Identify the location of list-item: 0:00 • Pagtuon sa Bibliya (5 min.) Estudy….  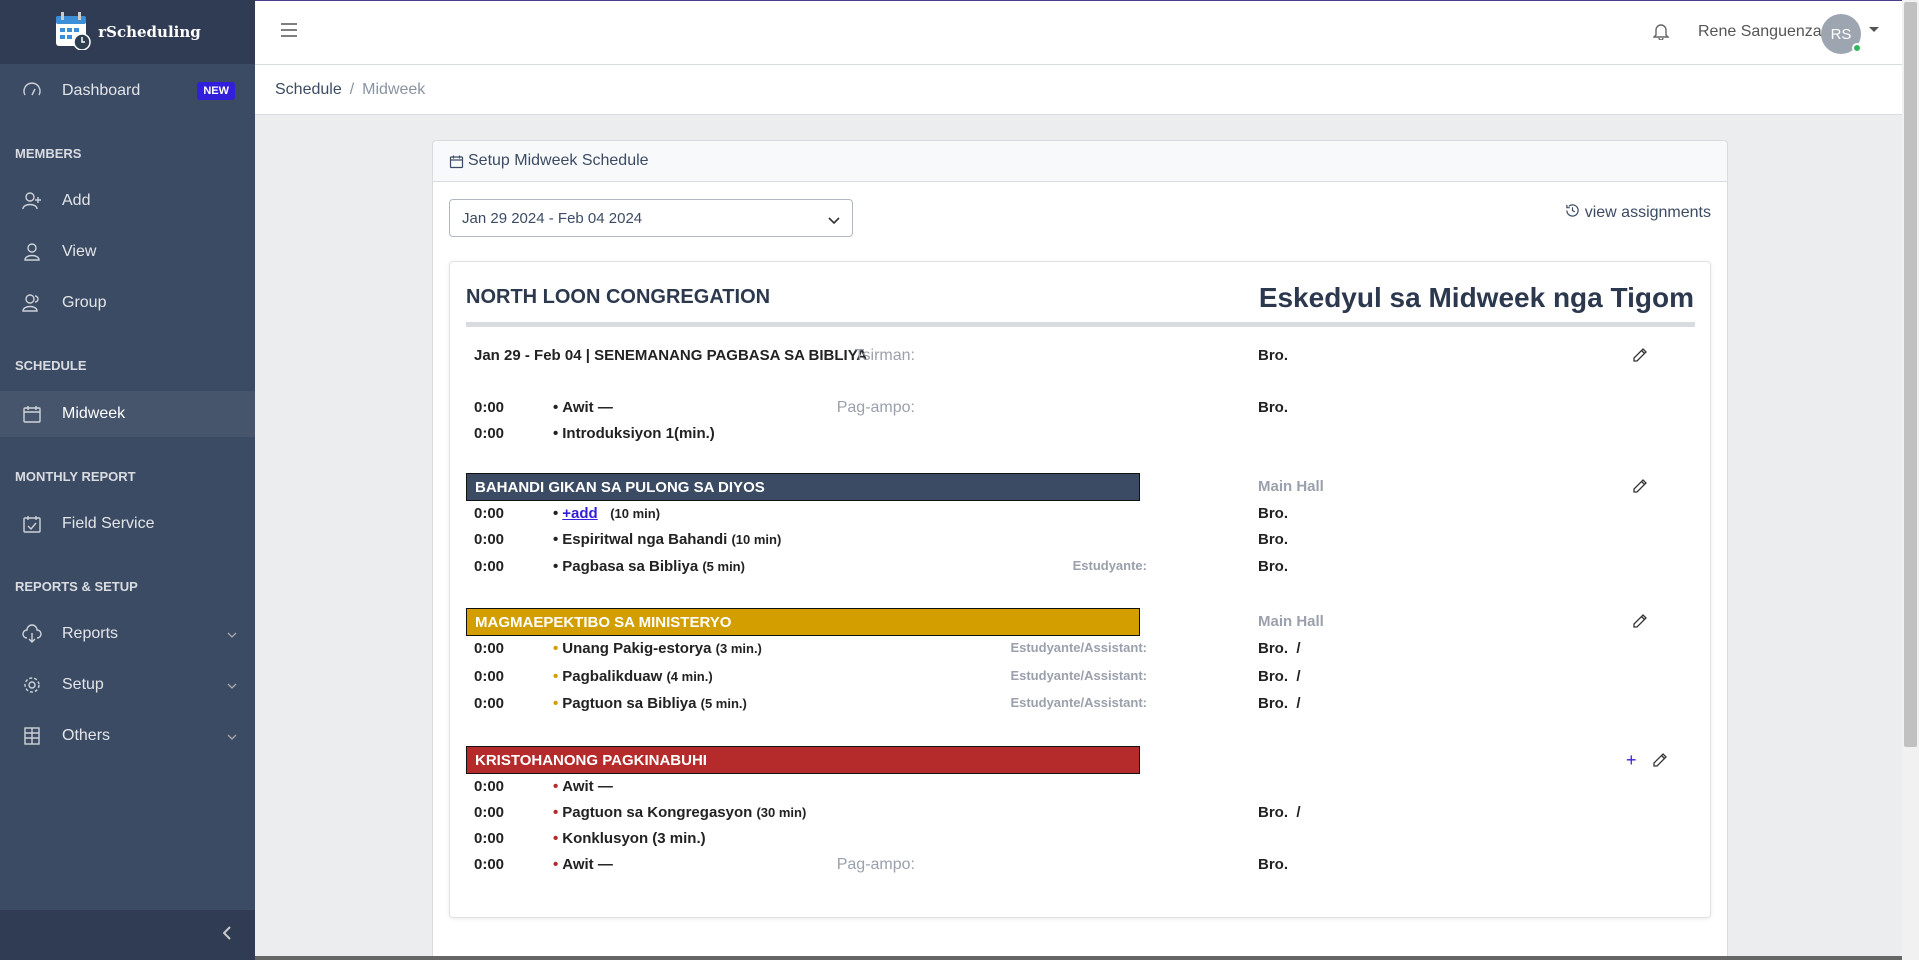
(1081, 706).